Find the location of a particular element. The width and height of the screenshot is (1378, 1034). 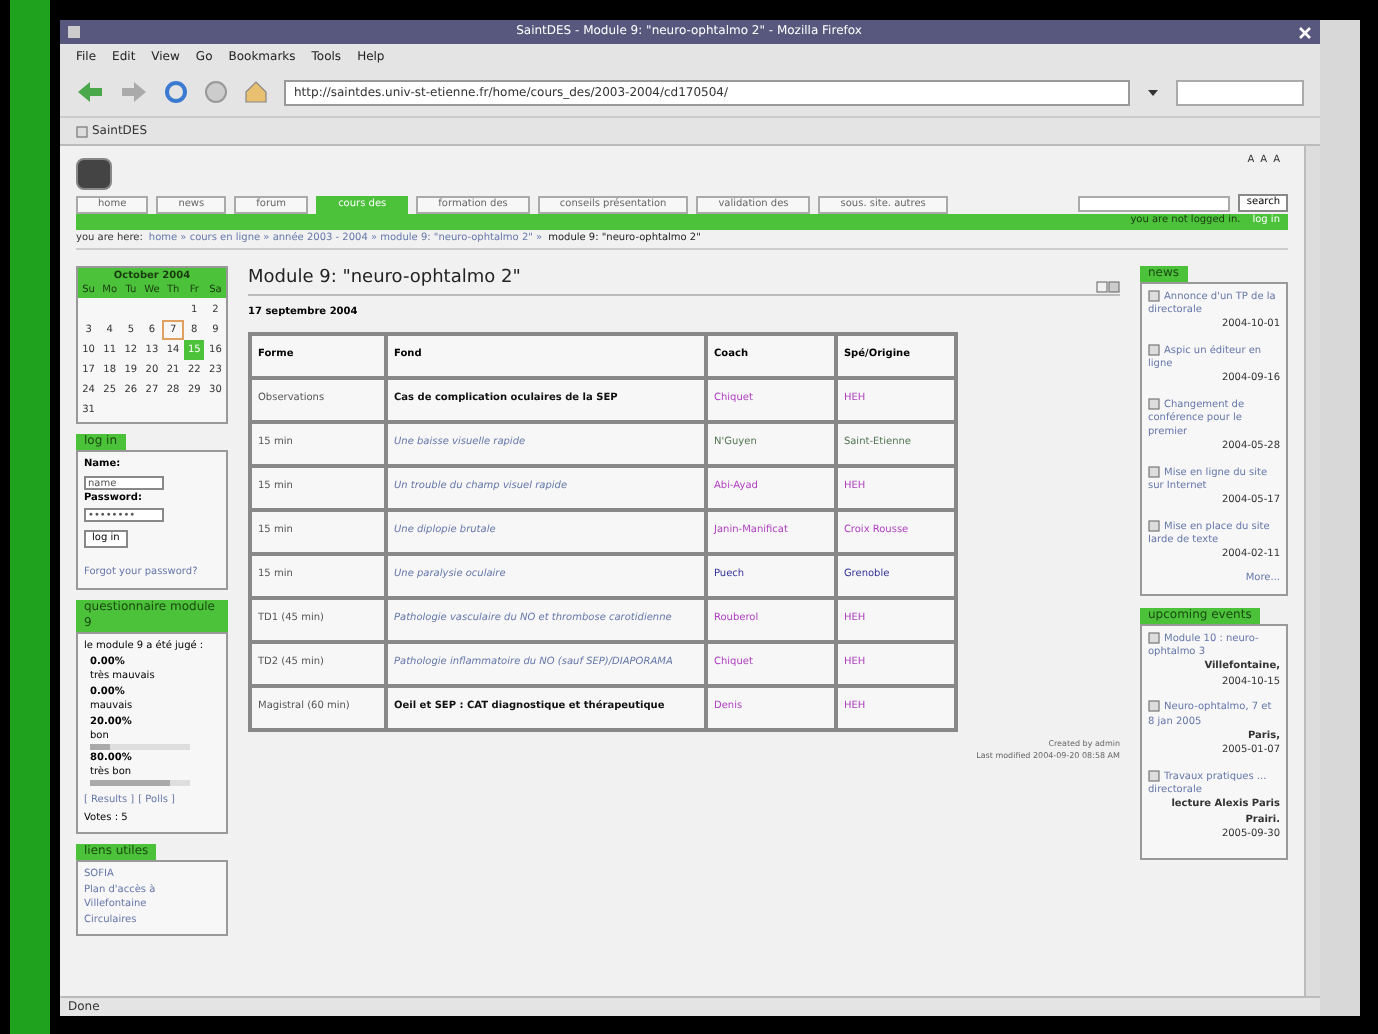

stop-icon is located at coordinates (216, 92).